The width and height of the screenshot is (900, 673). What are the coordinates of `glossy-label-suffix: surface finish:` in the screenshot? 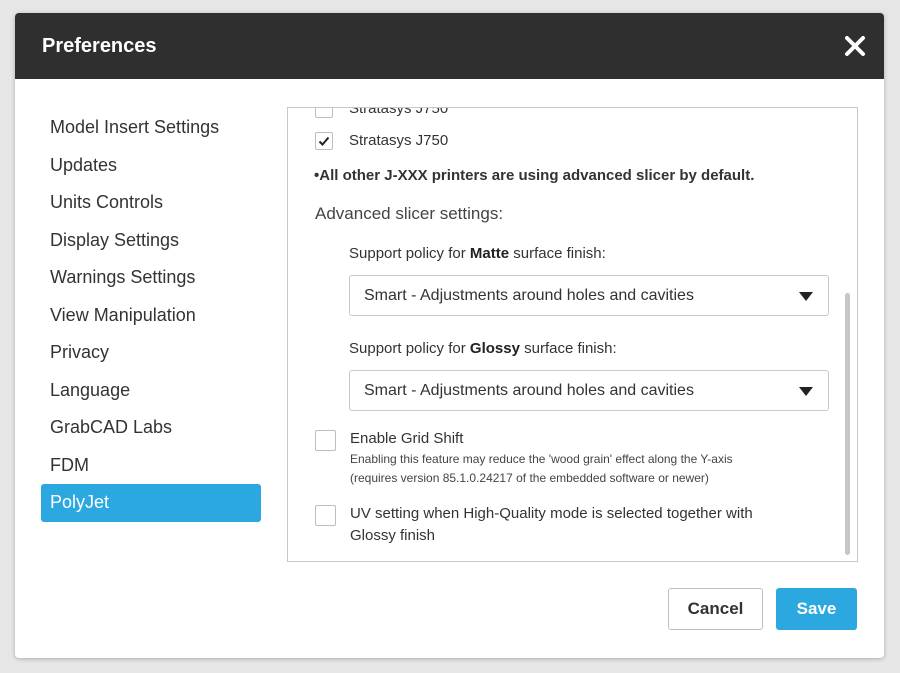 It's located at (568, 348).